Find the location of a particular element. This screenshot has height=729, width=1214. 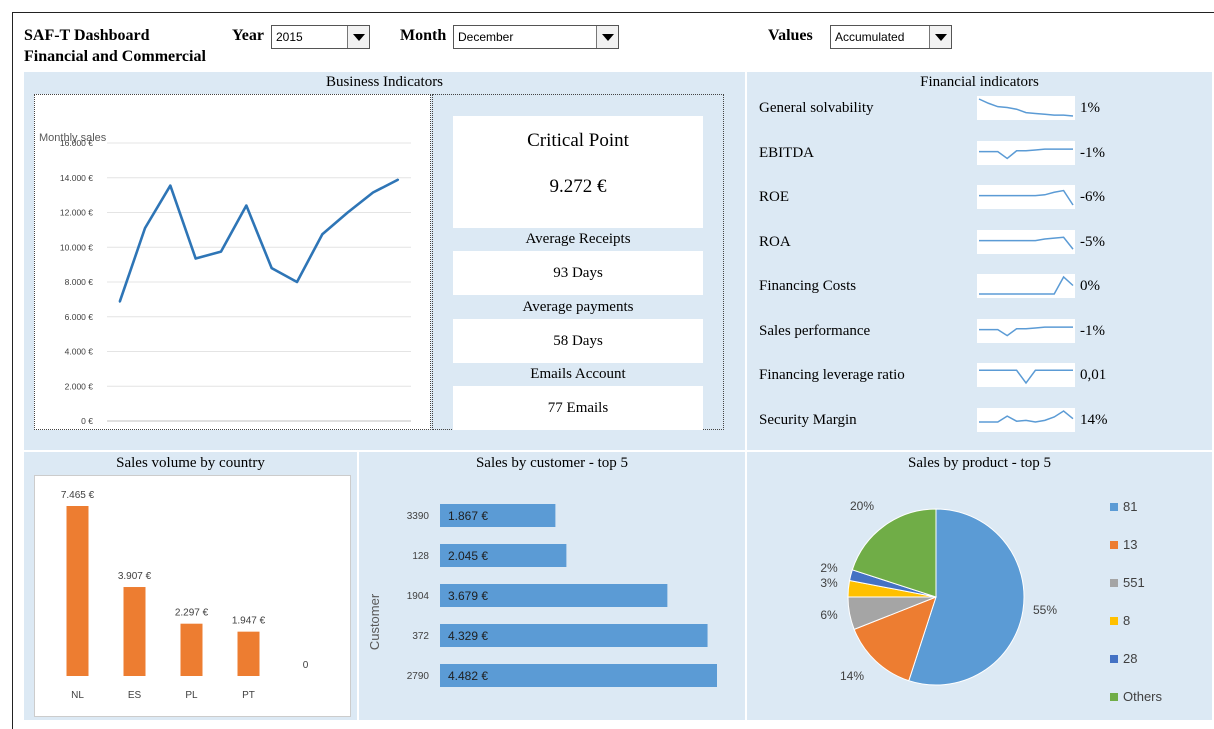

critical-point-value: 9.272 € is located at coordinates (578, 186).